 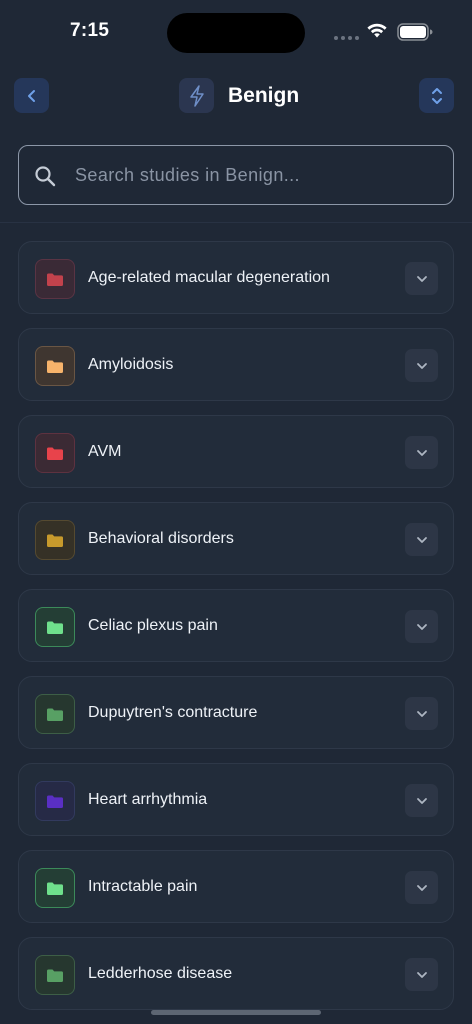 I want to click on status-bar: 7:15, so click(x=236, y=31).